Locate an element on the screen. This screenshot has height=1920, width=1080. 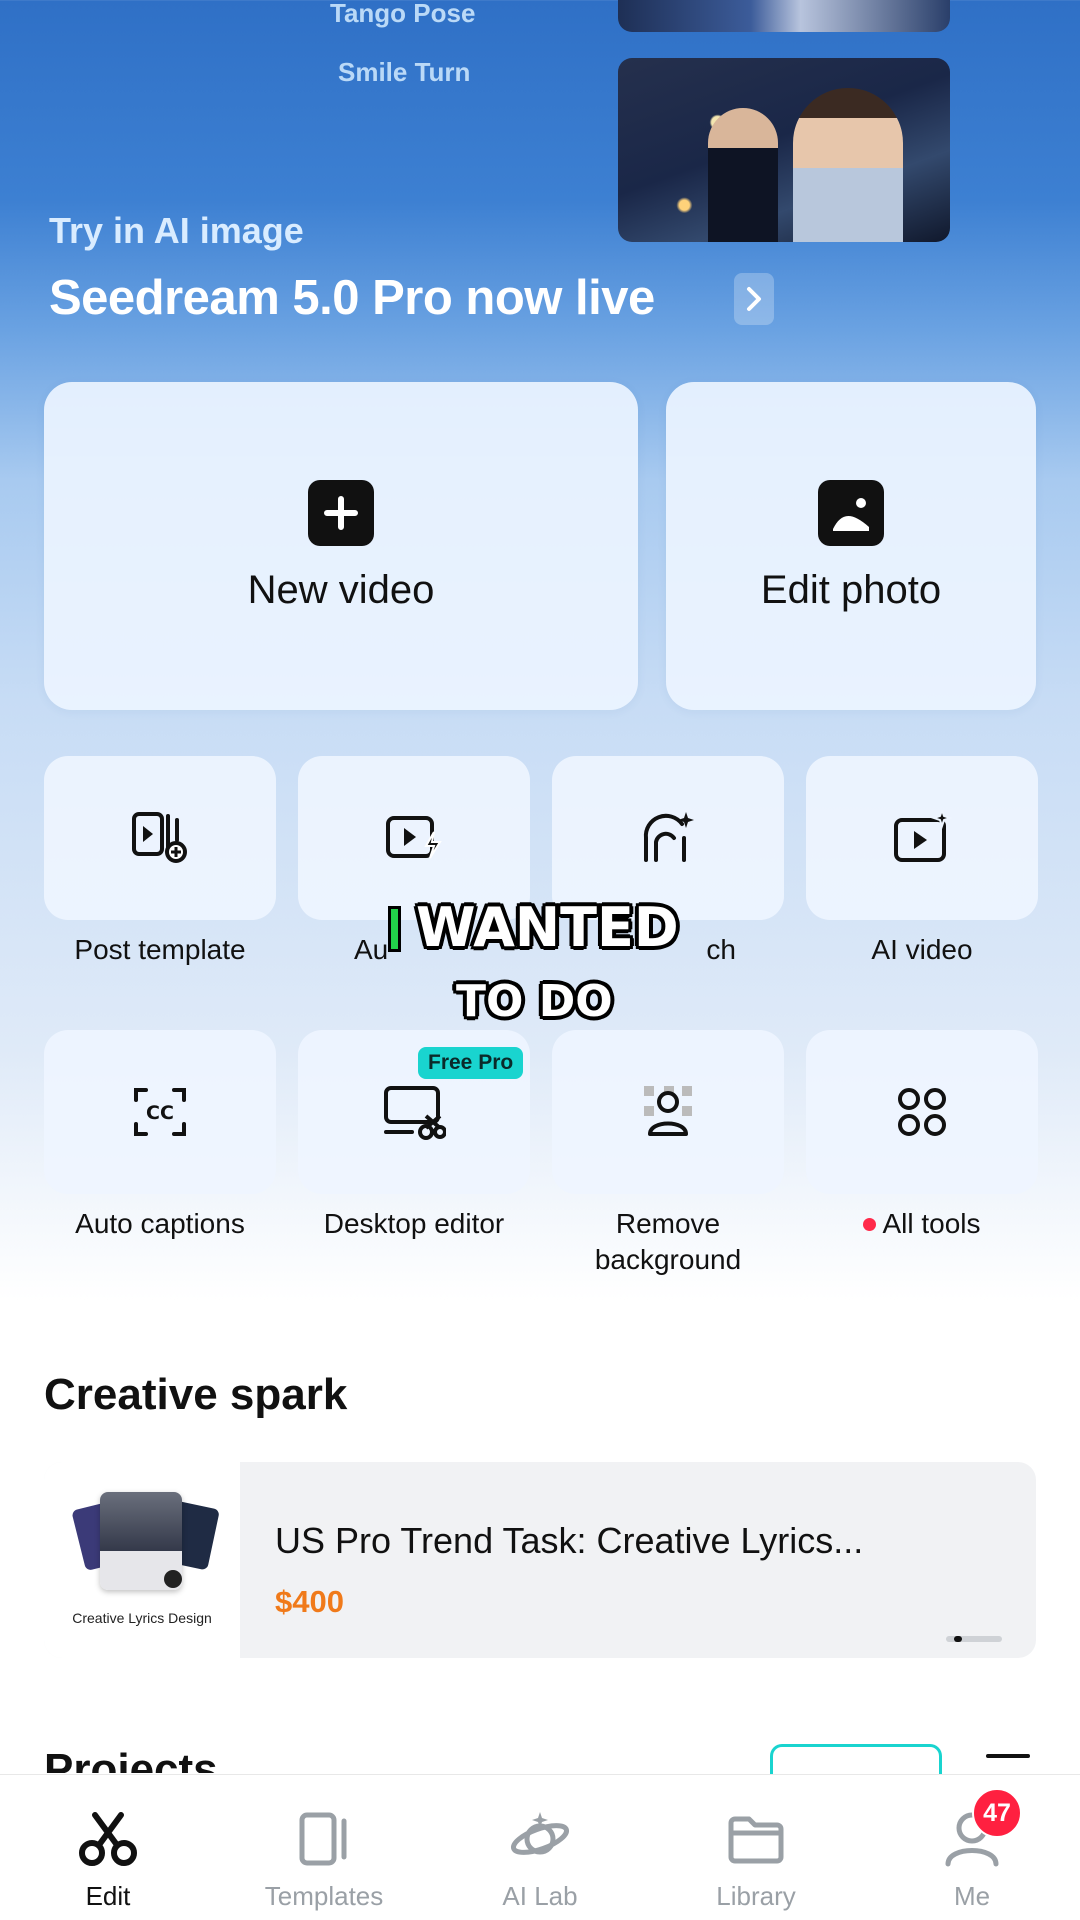
post-template-label: Post template is located at coordinates (160, 949).